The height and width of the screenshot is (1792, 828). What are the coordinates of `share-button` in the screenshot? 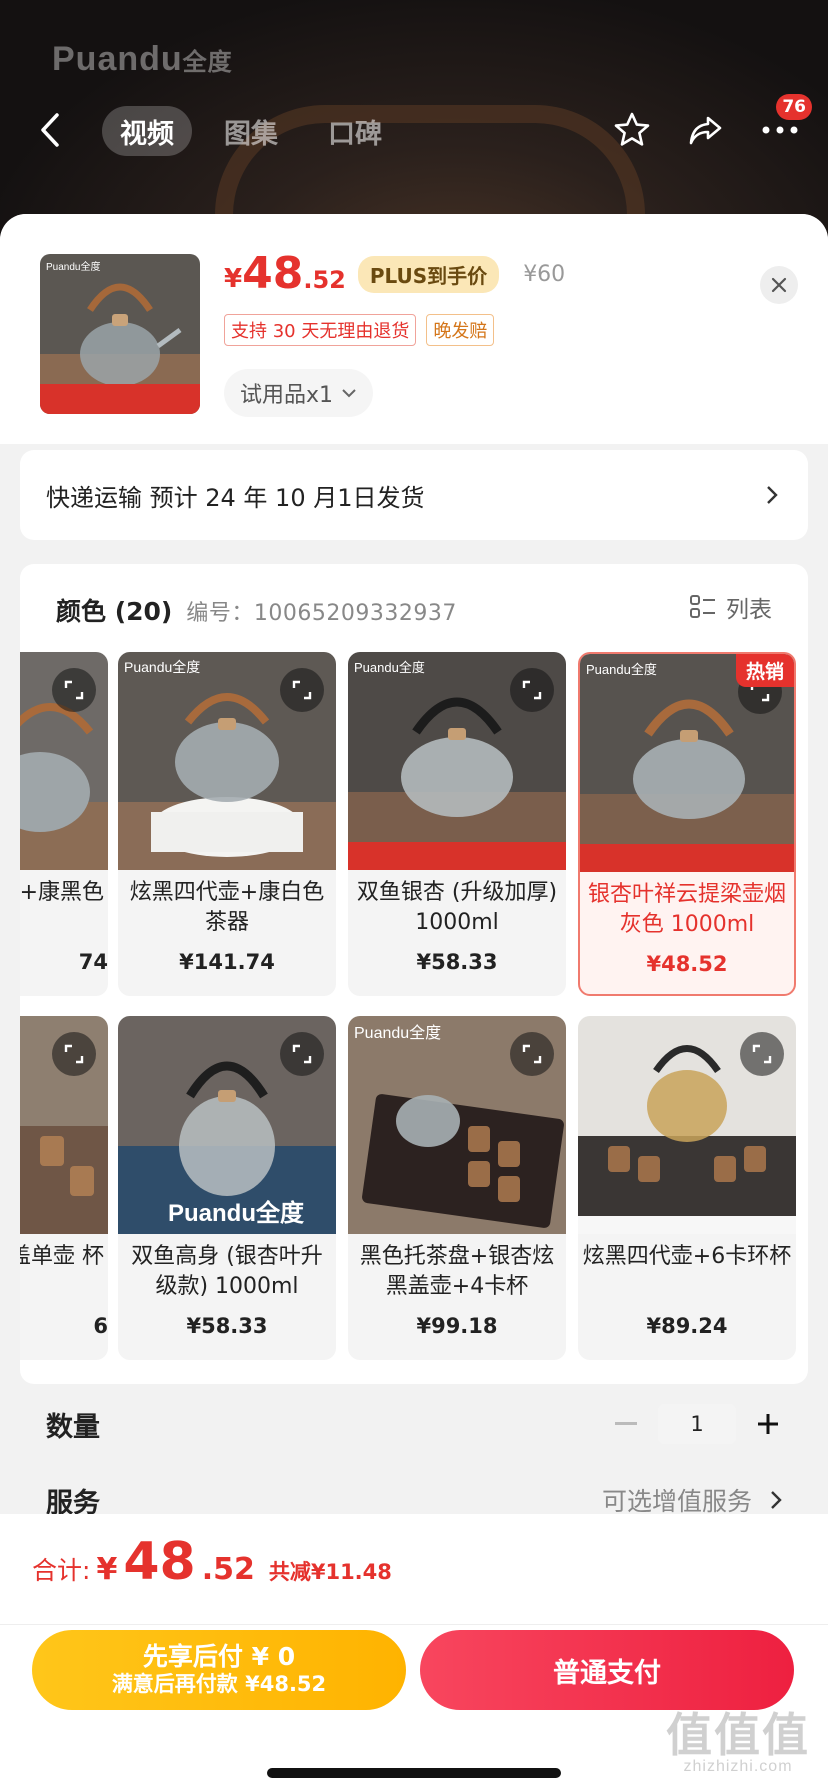 It's located at (706, 130).